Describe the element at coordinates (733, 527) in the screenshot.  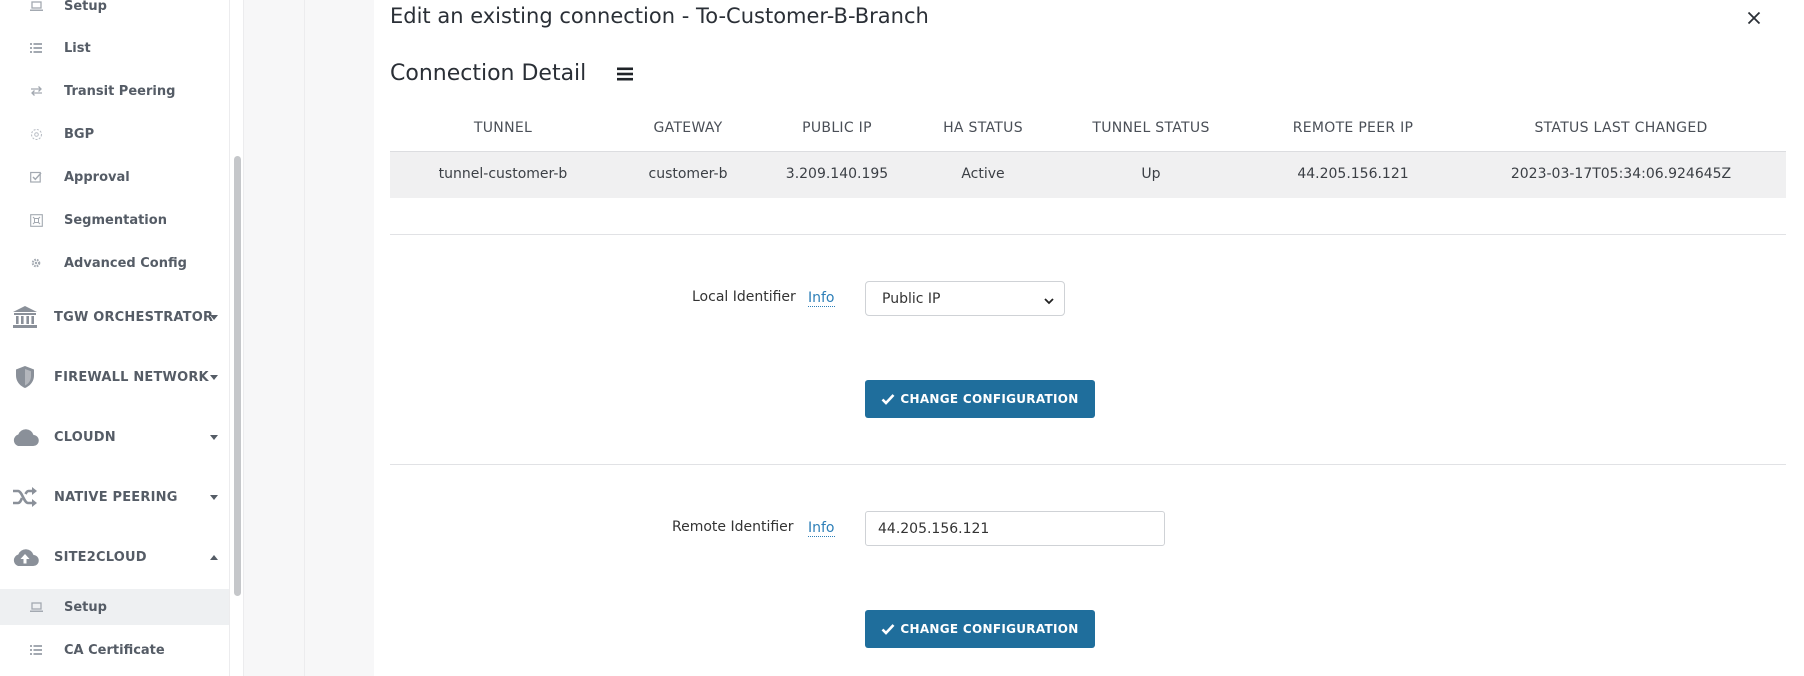
I see `remote-identifier-label: Remote Identifier` at that location.